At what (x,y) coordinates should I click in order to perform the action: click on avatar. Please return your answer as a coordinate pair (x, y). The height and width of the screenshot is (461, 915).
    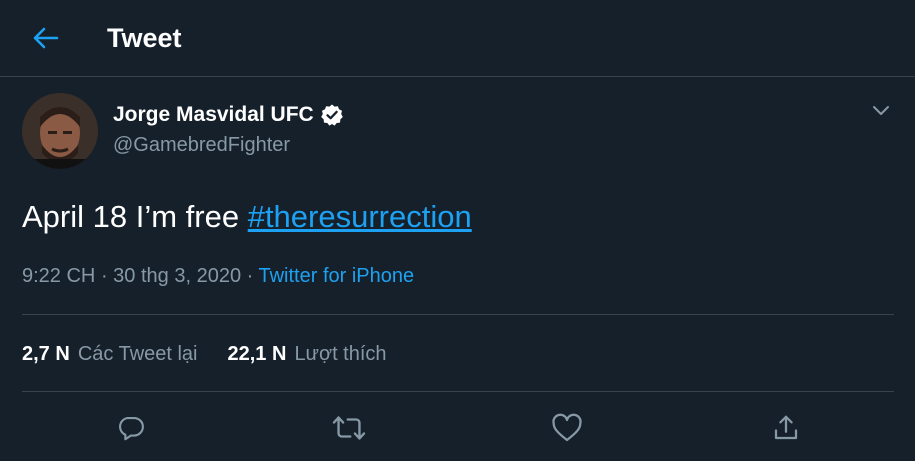
    Looking at the image, I should click on (60, 131).